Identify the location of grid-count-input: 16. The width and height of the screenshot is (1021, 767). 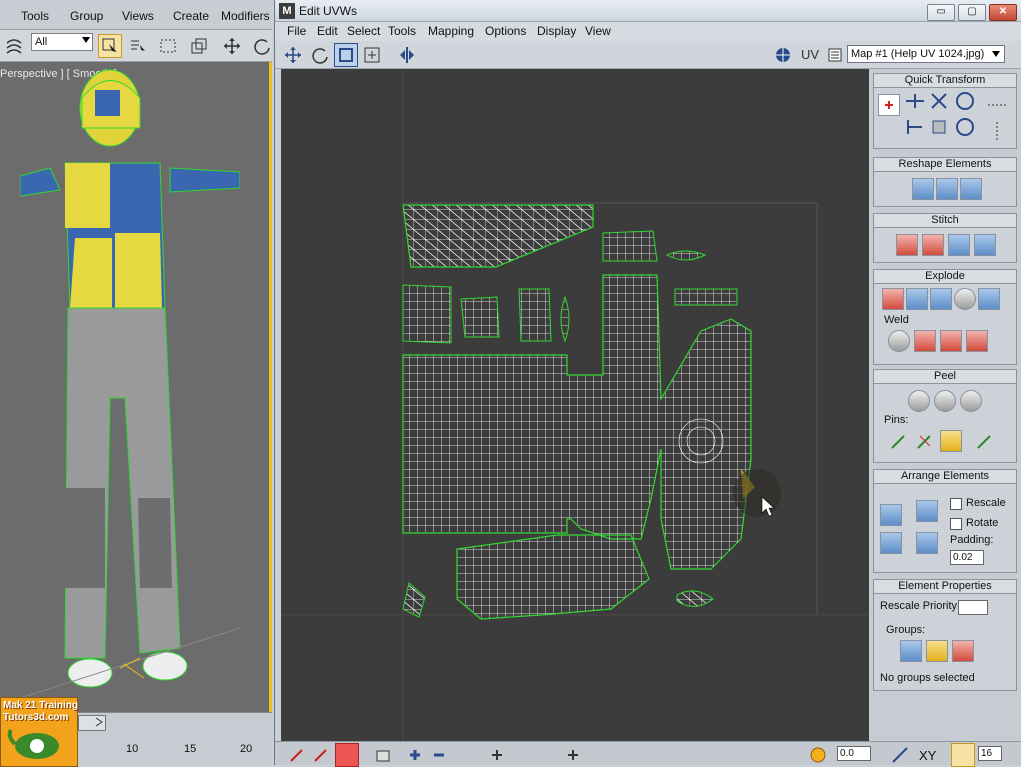
(990, 753).